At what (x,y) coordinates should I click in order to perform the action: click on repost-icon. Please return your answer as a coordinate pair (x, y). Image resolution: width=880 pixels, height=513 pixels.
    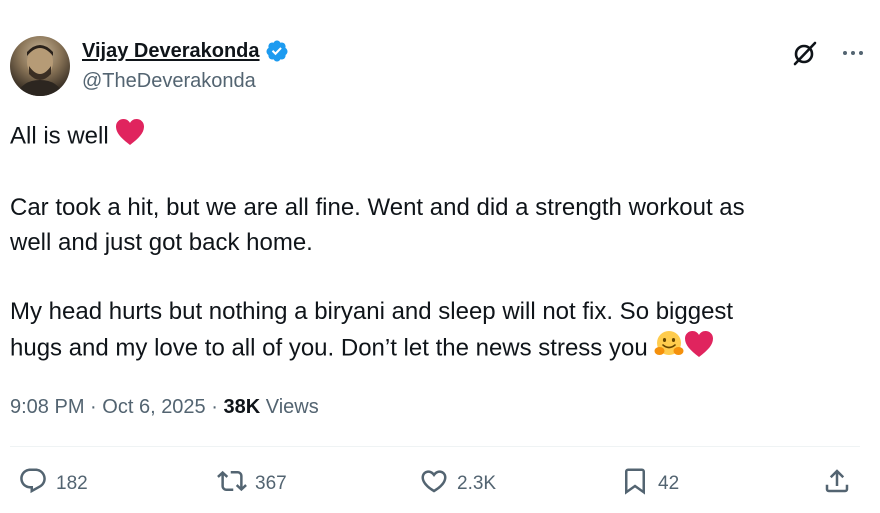
    Looking at the image, I should click on (232, 484).